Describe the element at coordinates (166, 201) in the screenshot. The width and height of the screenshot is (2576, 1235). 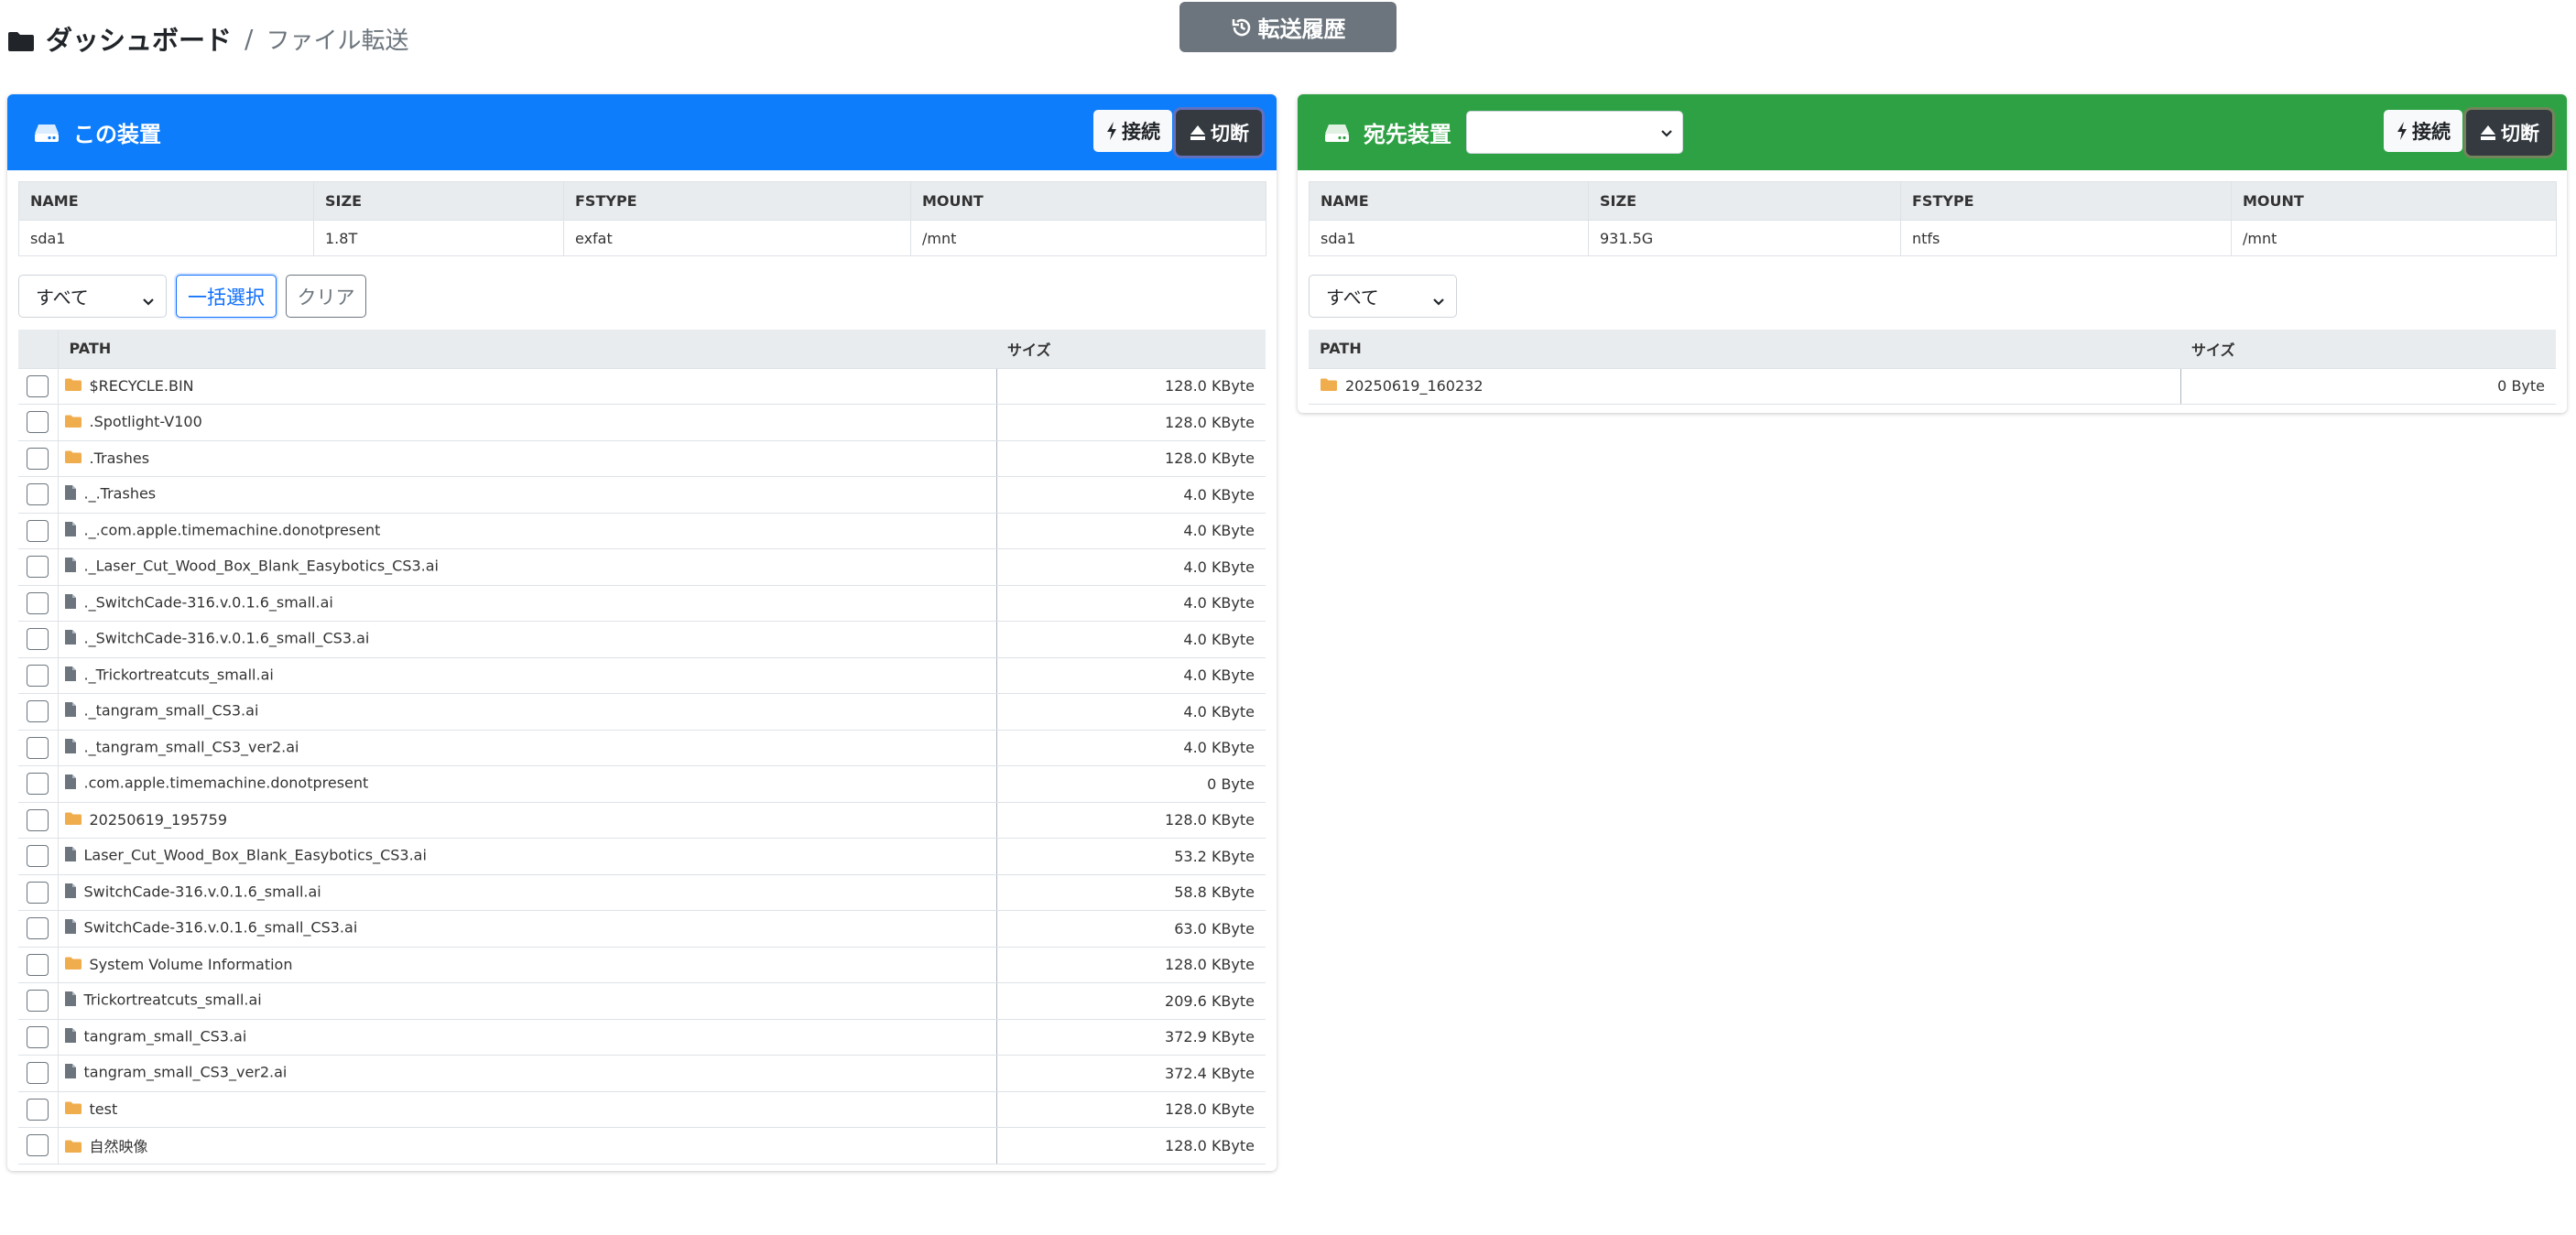
I see `device-col-name: NAME` at that location.